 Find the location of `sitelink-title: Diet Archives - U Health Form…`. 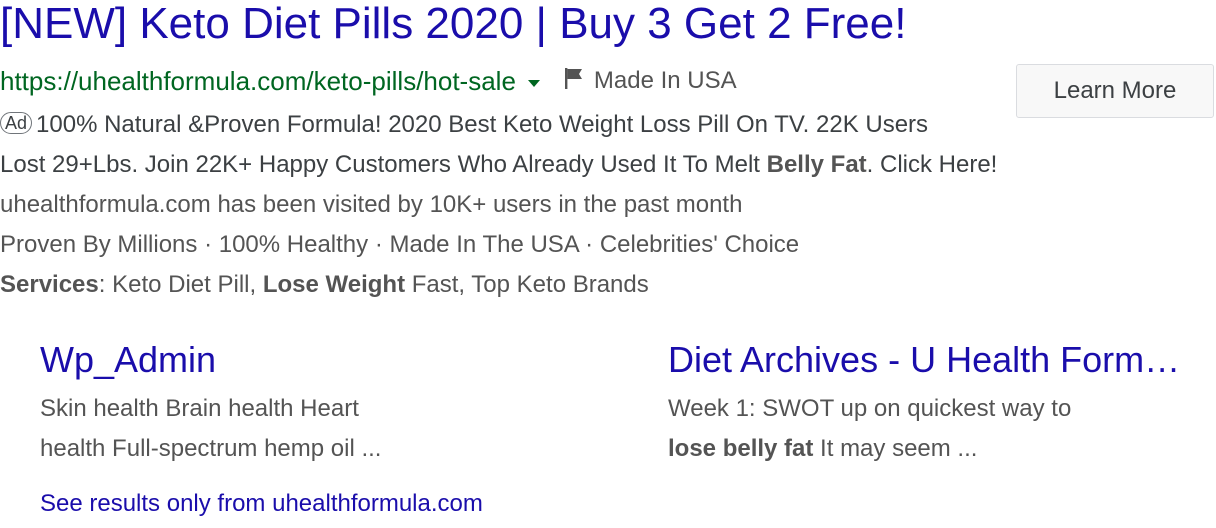

sitelink-title: Diet Archives - U Health Form… is located at coordinates (924, 360).